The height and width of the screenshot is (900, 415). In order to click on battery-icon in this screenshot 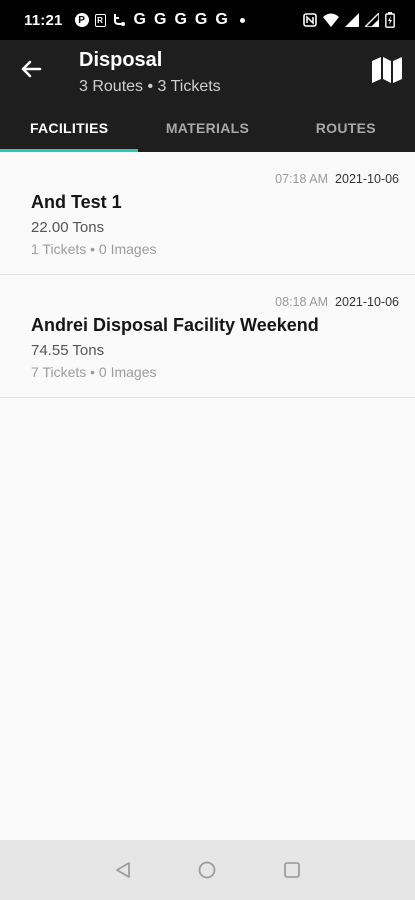, I will do `click(390, 20)`.